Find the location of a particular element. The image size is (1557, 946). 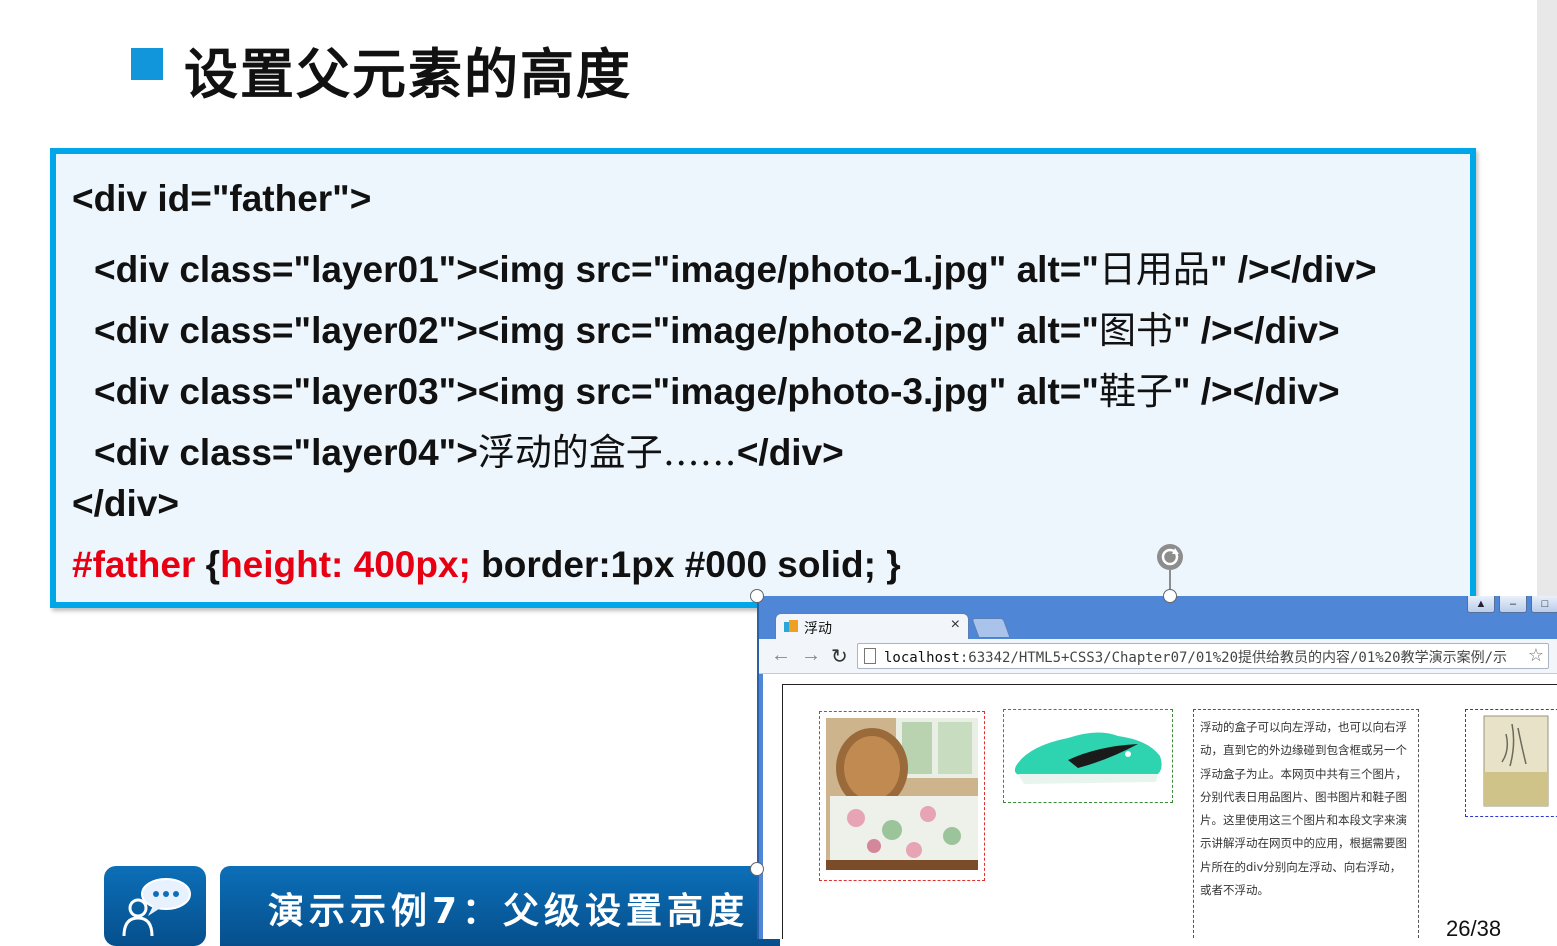

bedroom-photo is located at coordinates (902, 794).